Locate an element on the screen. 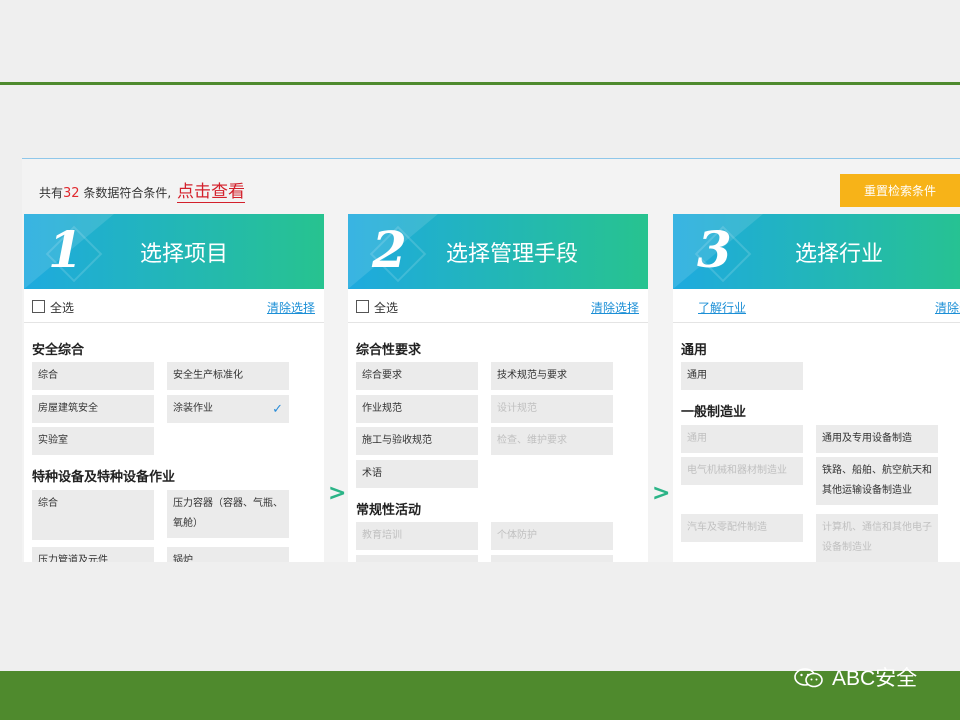 This screenshot has width=960, height=720. tag-item-disabled: 计算机、通信和其他电子设备制造业 is located at coordinates (877, 538).